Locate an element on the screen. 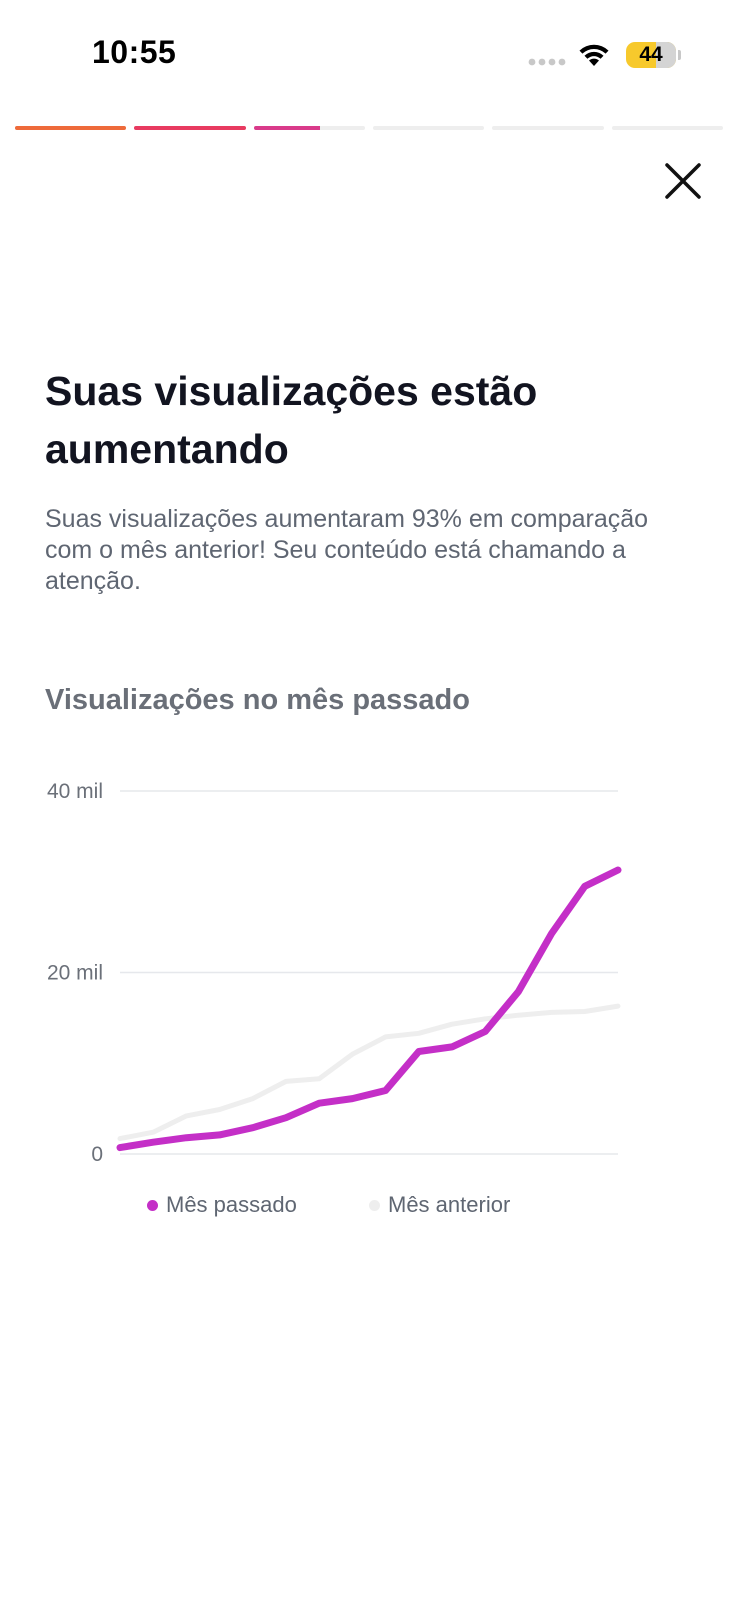 The width and height of the screenshot is (738, 1600). chart-heading: Visualizações no mês passado is located at coordinates (257, 700).